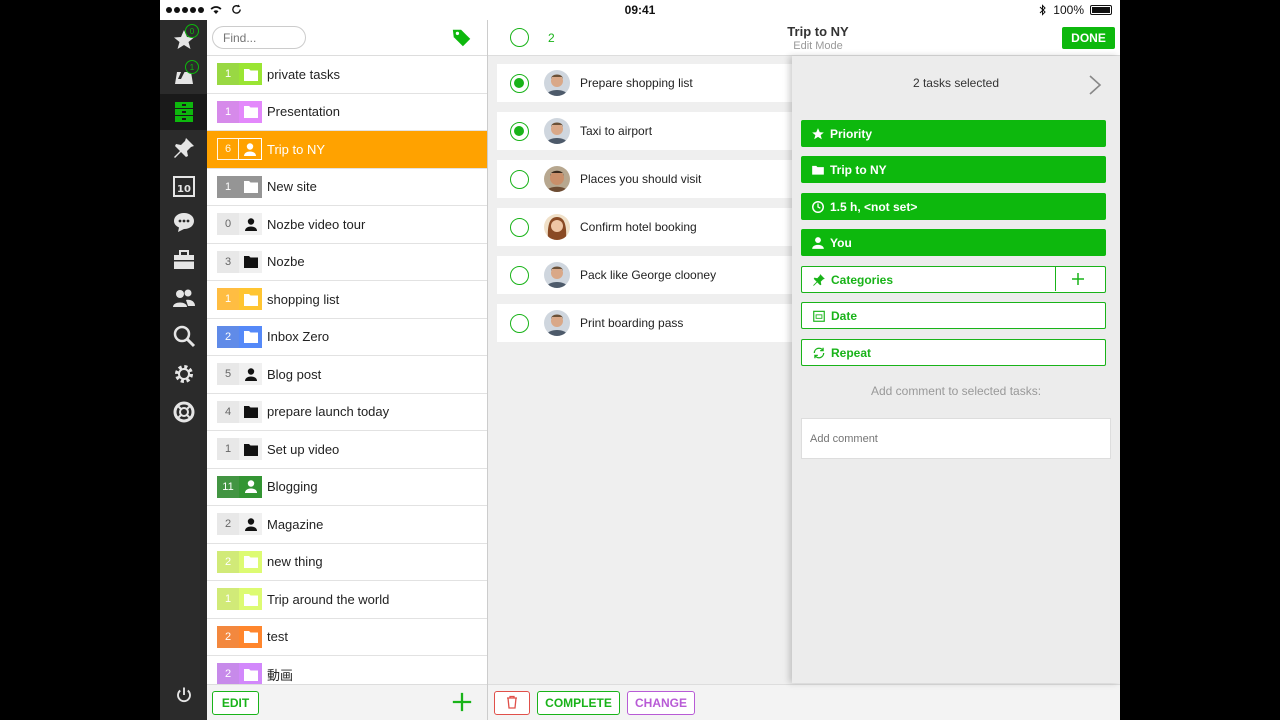 The width and height of the screenshot is (1280, 720). Describe the element at coordinates (956, 438) in the screenshot. I see `comment-input` at that location.